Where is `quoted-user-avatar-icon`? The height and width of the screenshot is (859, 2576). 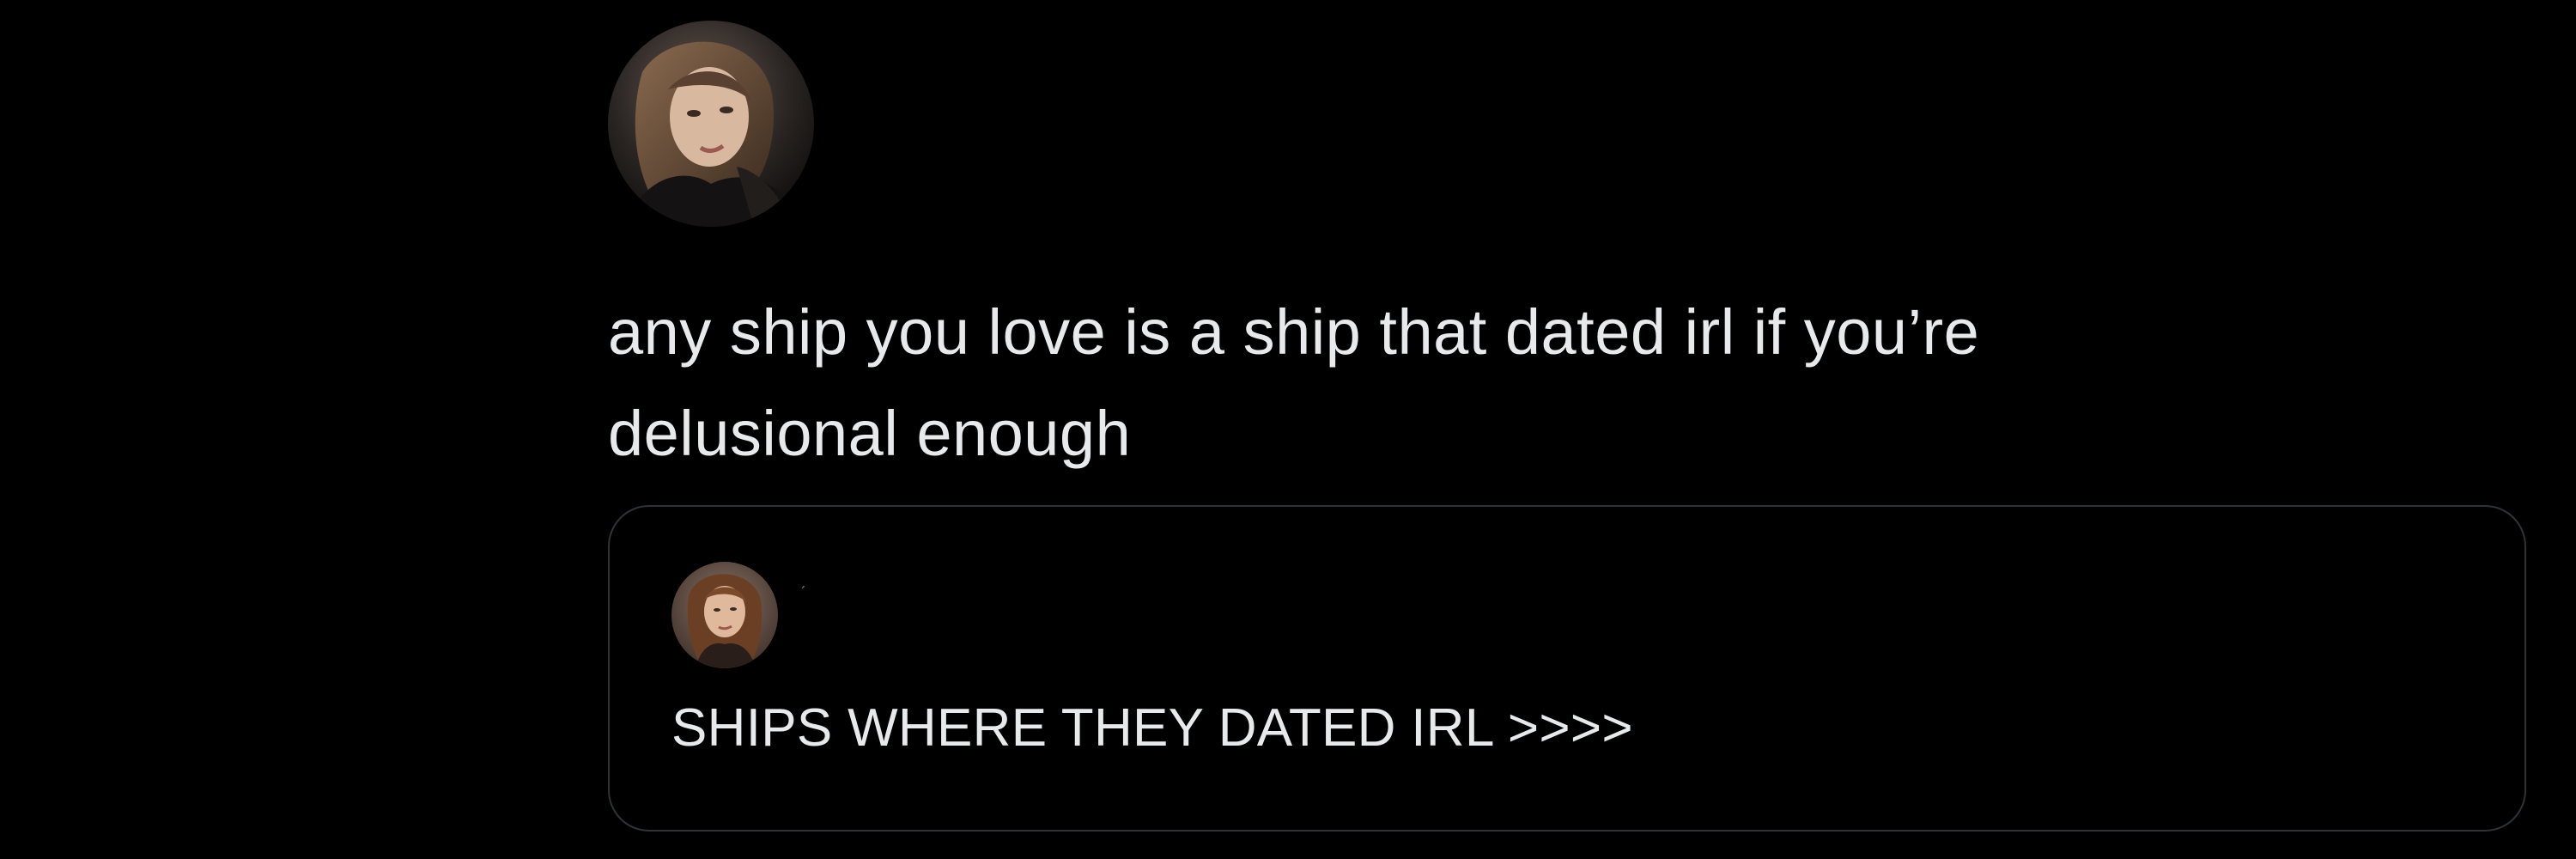 quoted-user-avatar-icon is located at coordinates (724, 615).